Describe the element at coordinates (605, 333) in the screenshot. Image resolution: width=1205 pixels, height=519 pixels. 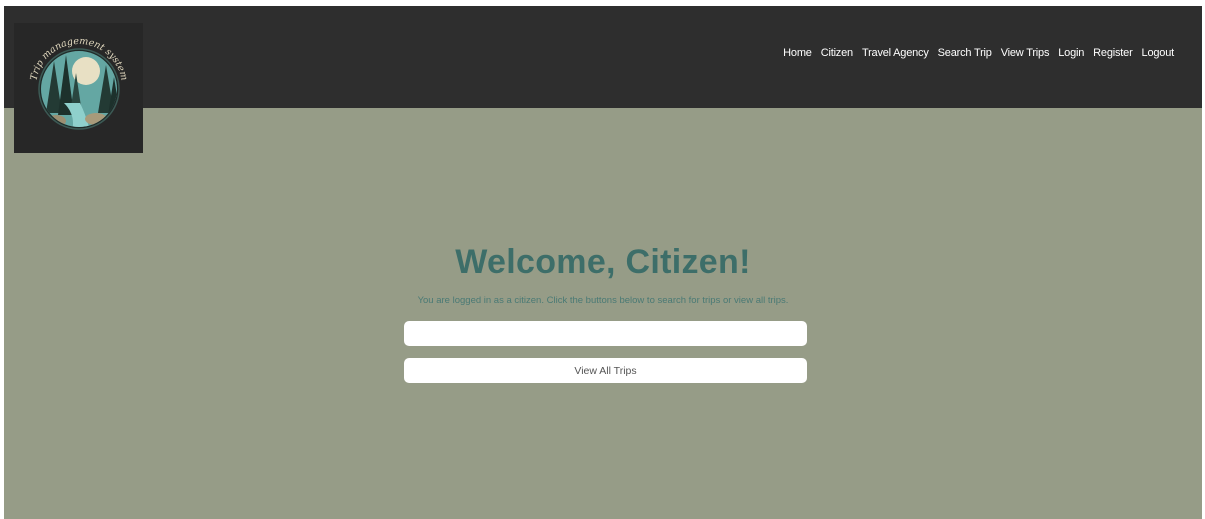
I see `search-trips-button` at that location.